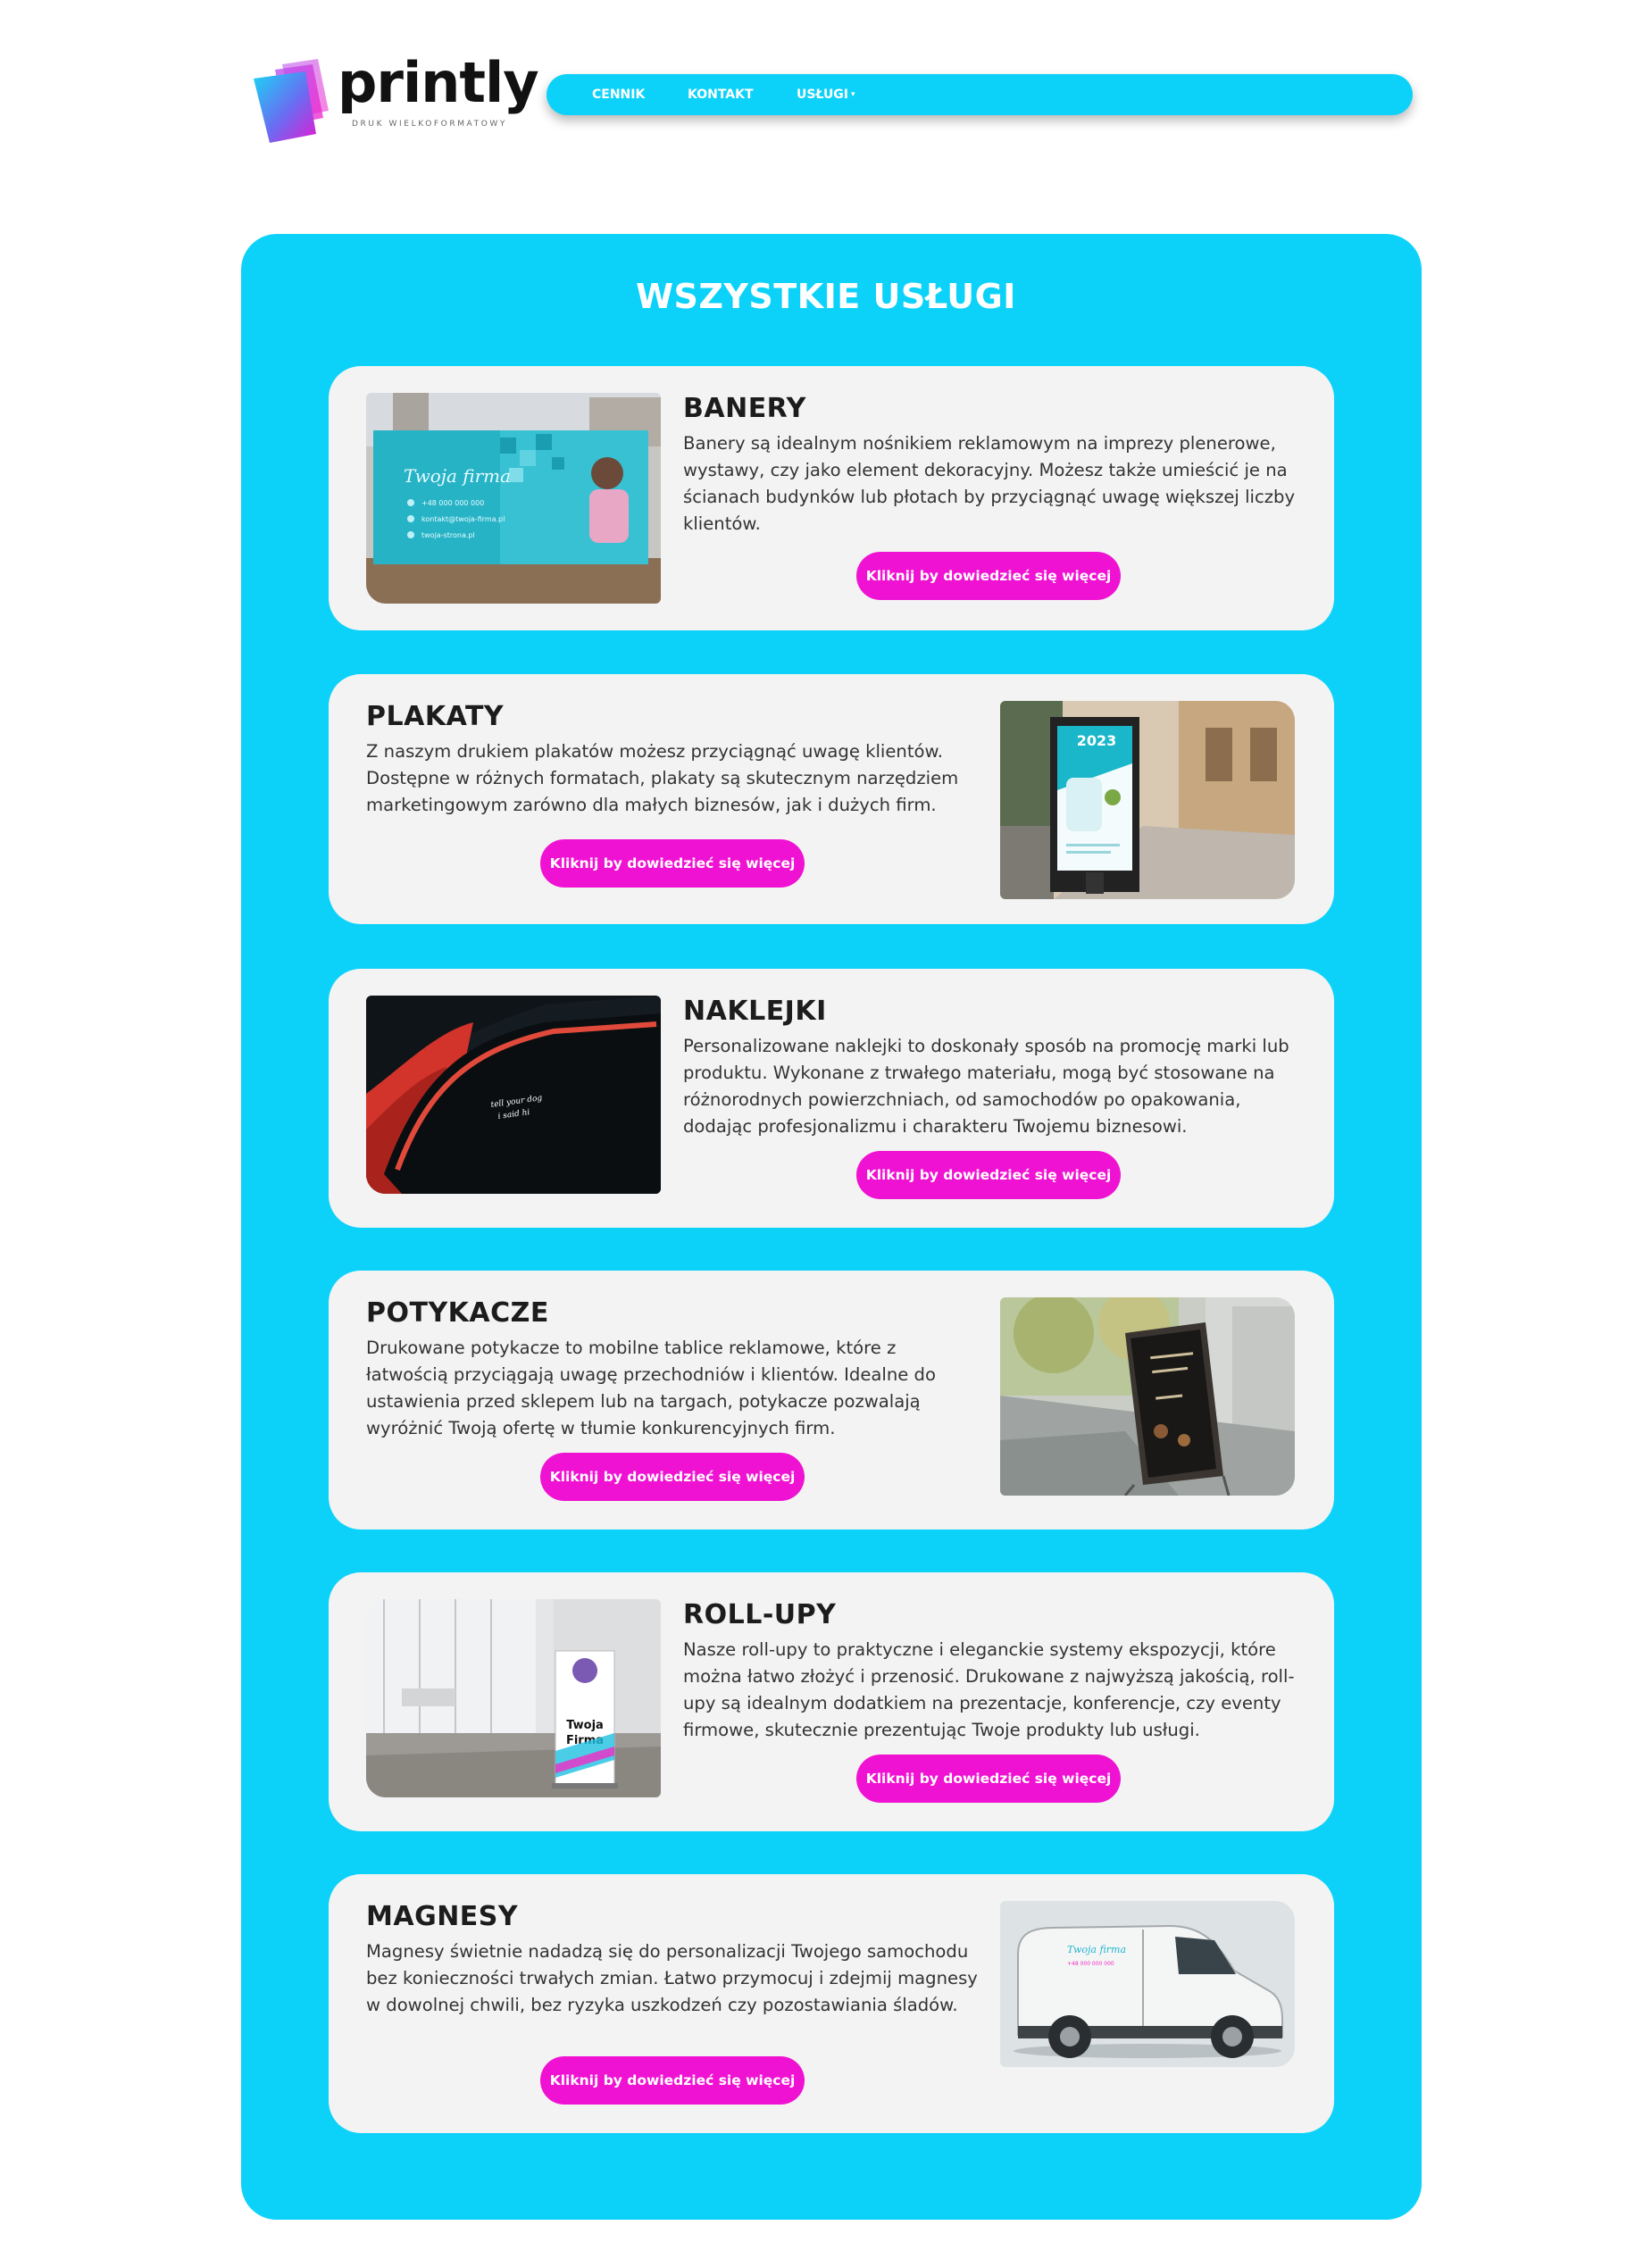  What do you see at coordinates (442, 1916) in the screenshot?
I see `service-title: MAGNESY` at bounding box center [442, 1916].